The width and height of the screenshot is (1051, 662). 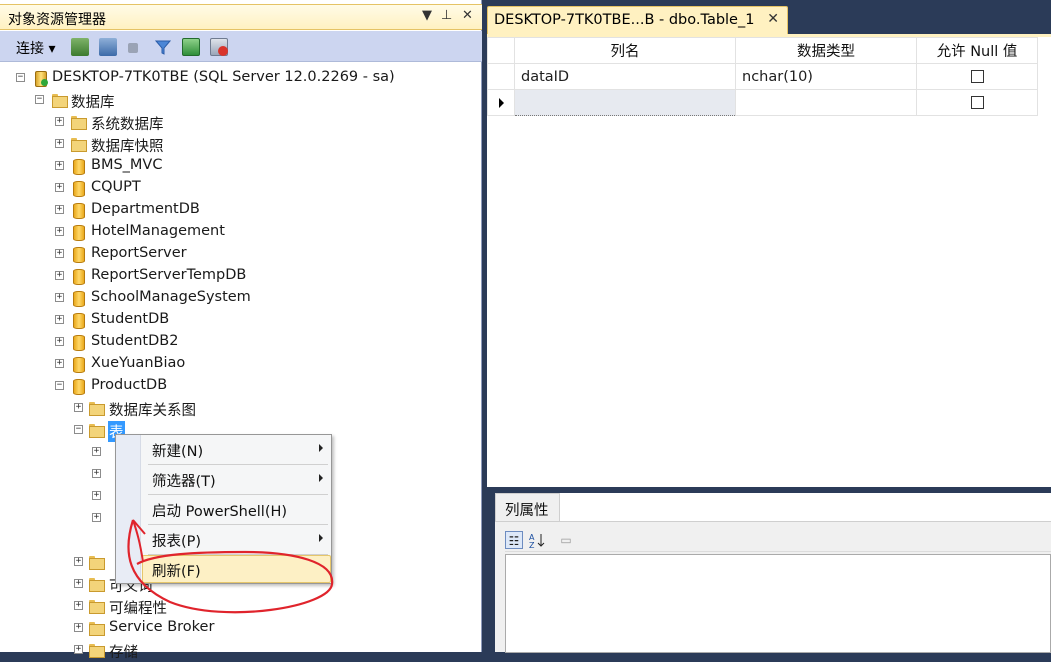 What do you see at coordinates (446, 15) in the screenshot?
I see `pin-icon: ⊥` at bounding box center [446, 15].